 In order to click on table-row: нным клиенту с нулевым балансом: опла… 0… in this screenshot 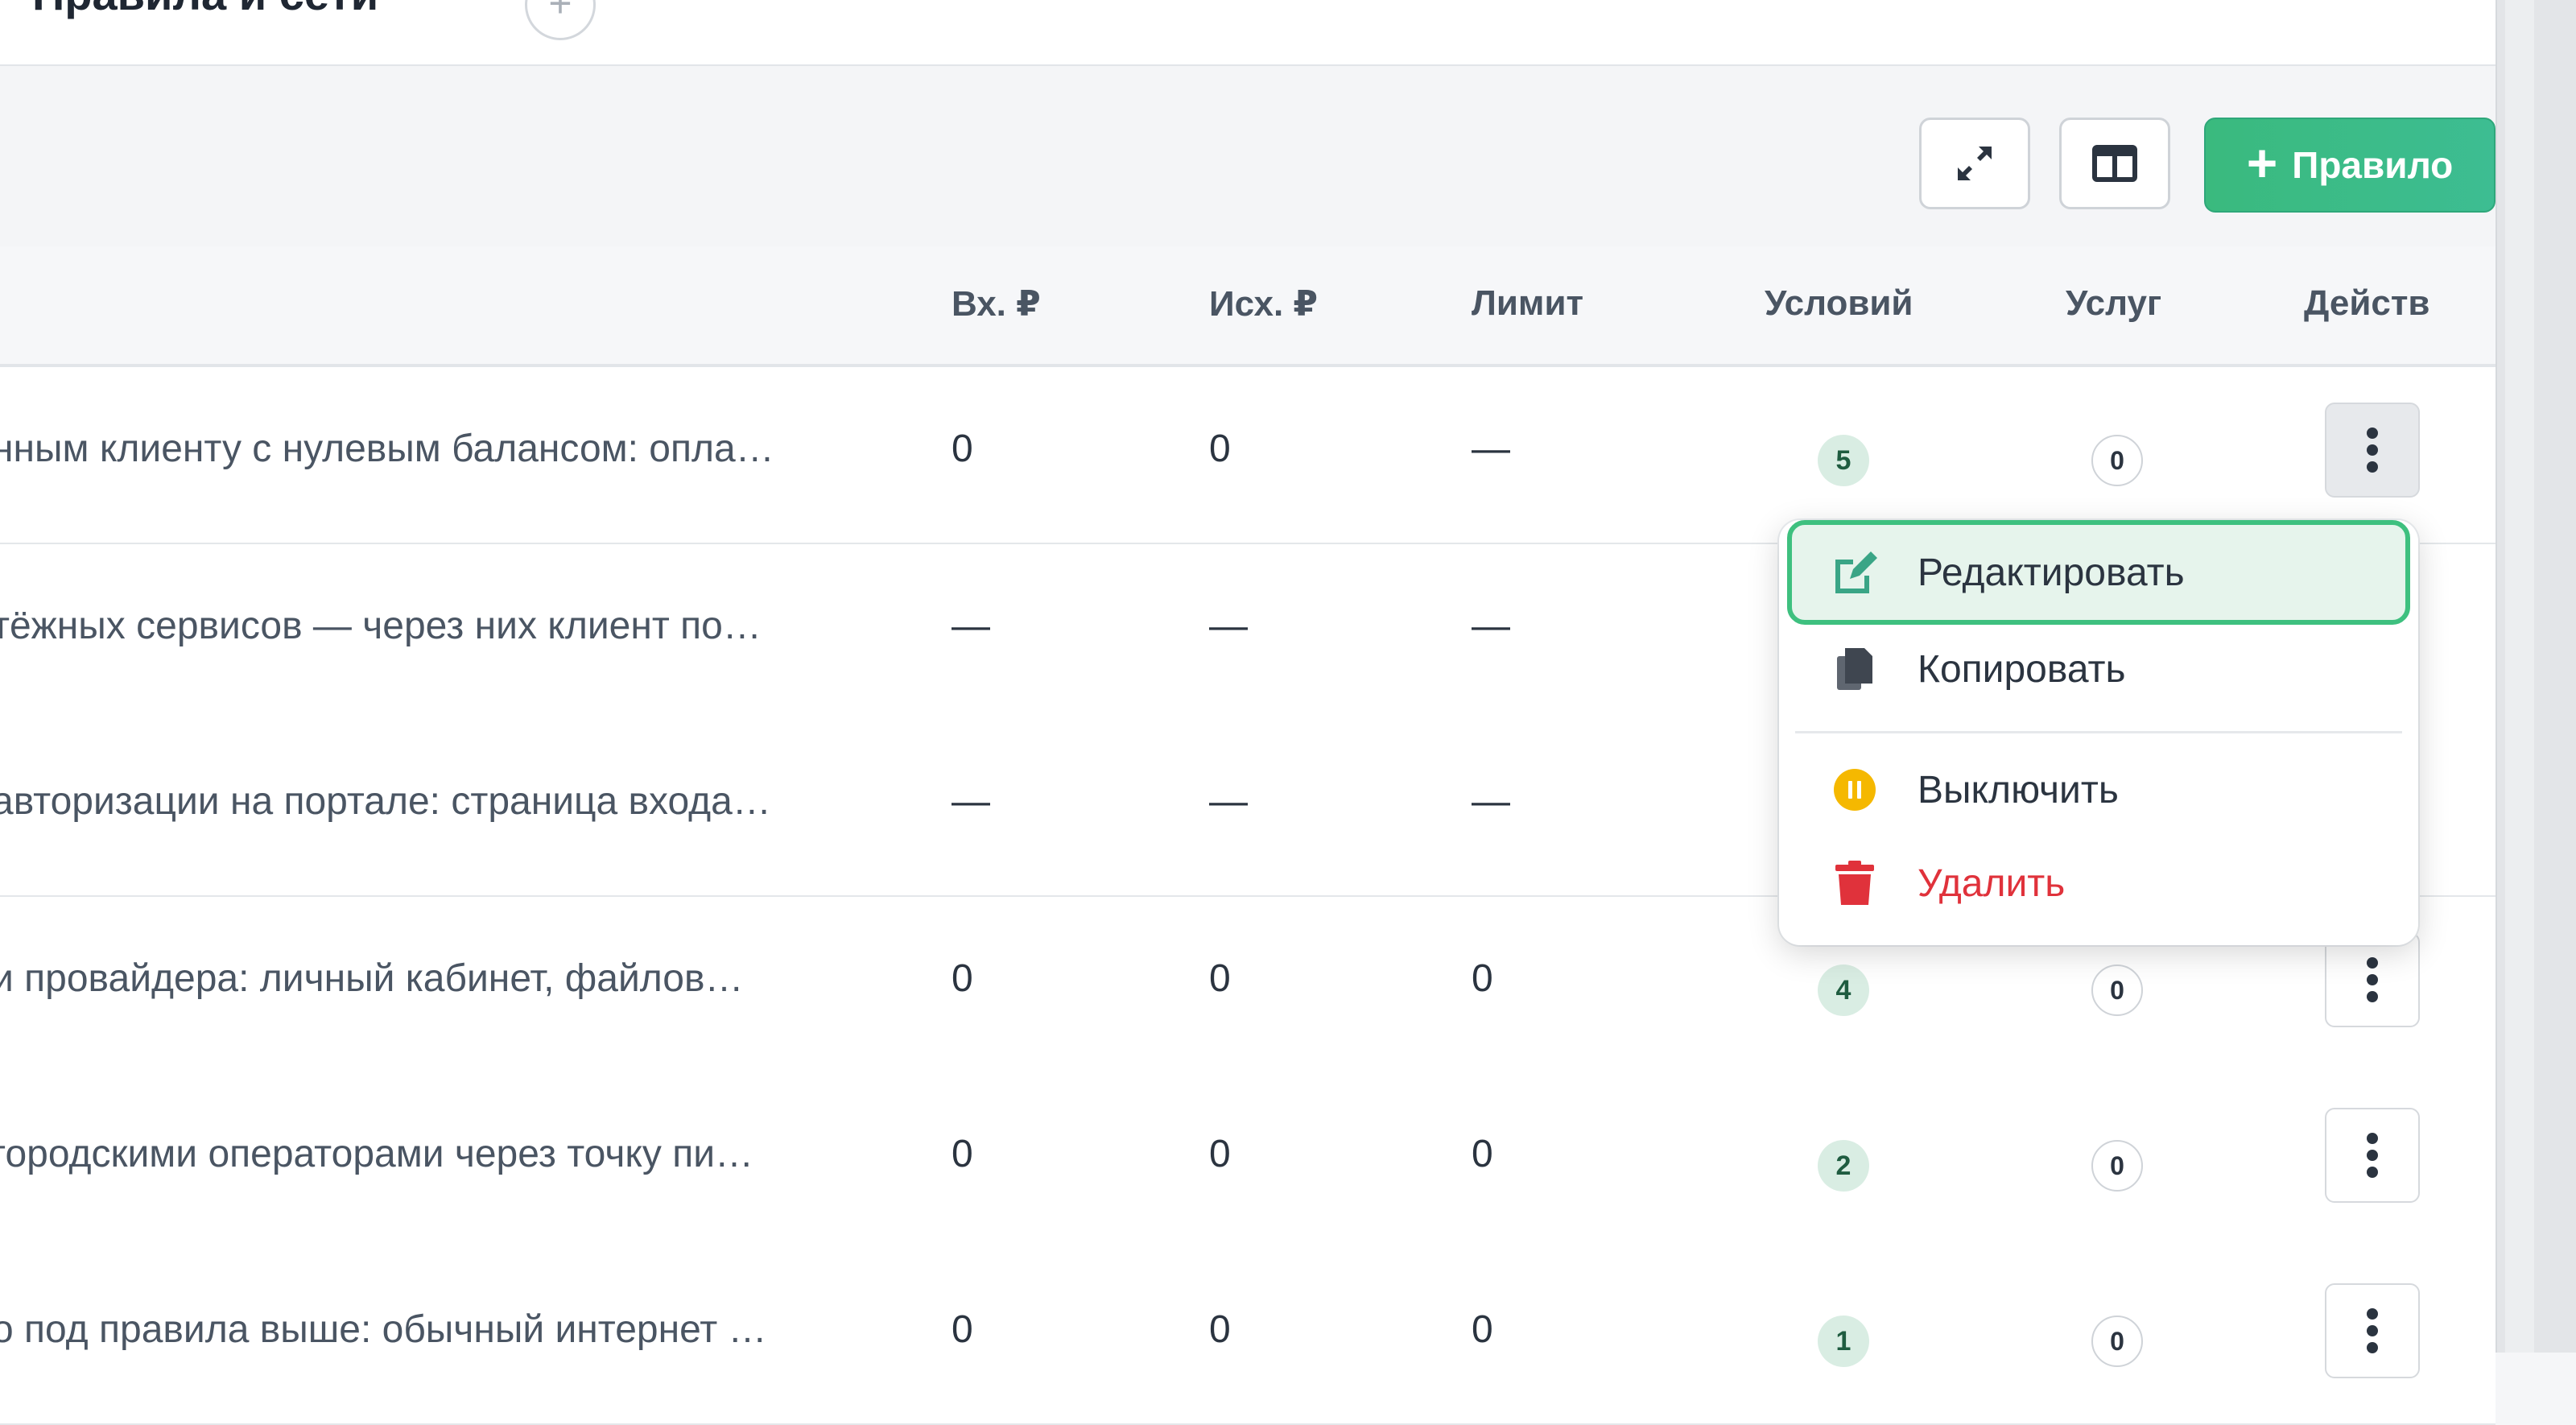, I will do `click(1248, 455)`.